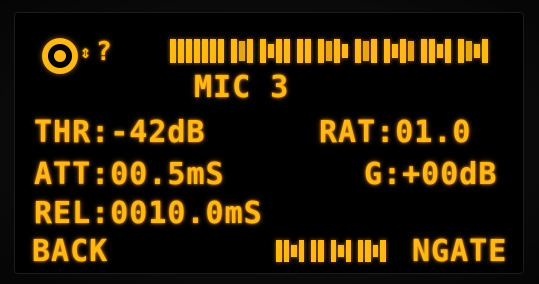 Image resolution: width=539 pixels, height=284 pixels. Describe the element at coordinates (60, 56) in the screenshot. I see `encoder-knob-icon` at that location.